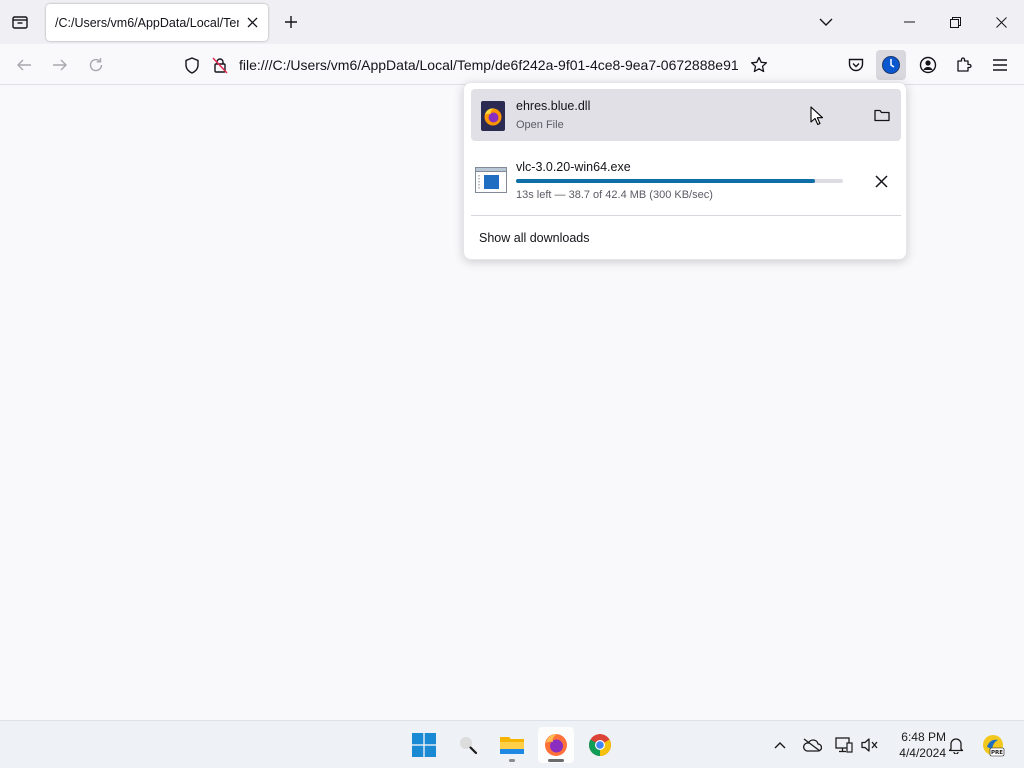 This screenshot has width=1024, height=768. I want to click on active-indicator, so click(556, 760).